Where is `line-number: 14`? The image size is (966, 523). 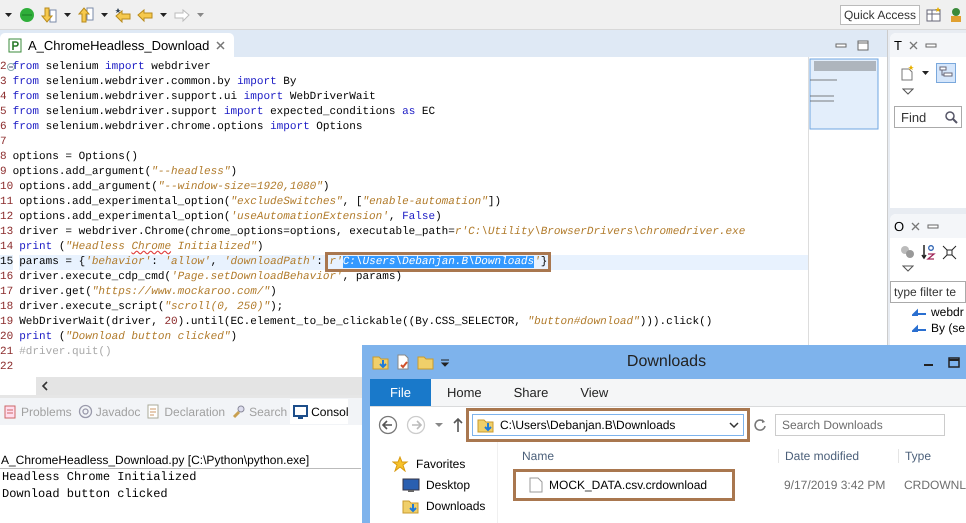 line-number: 14 is located at coordinates (7, 247).